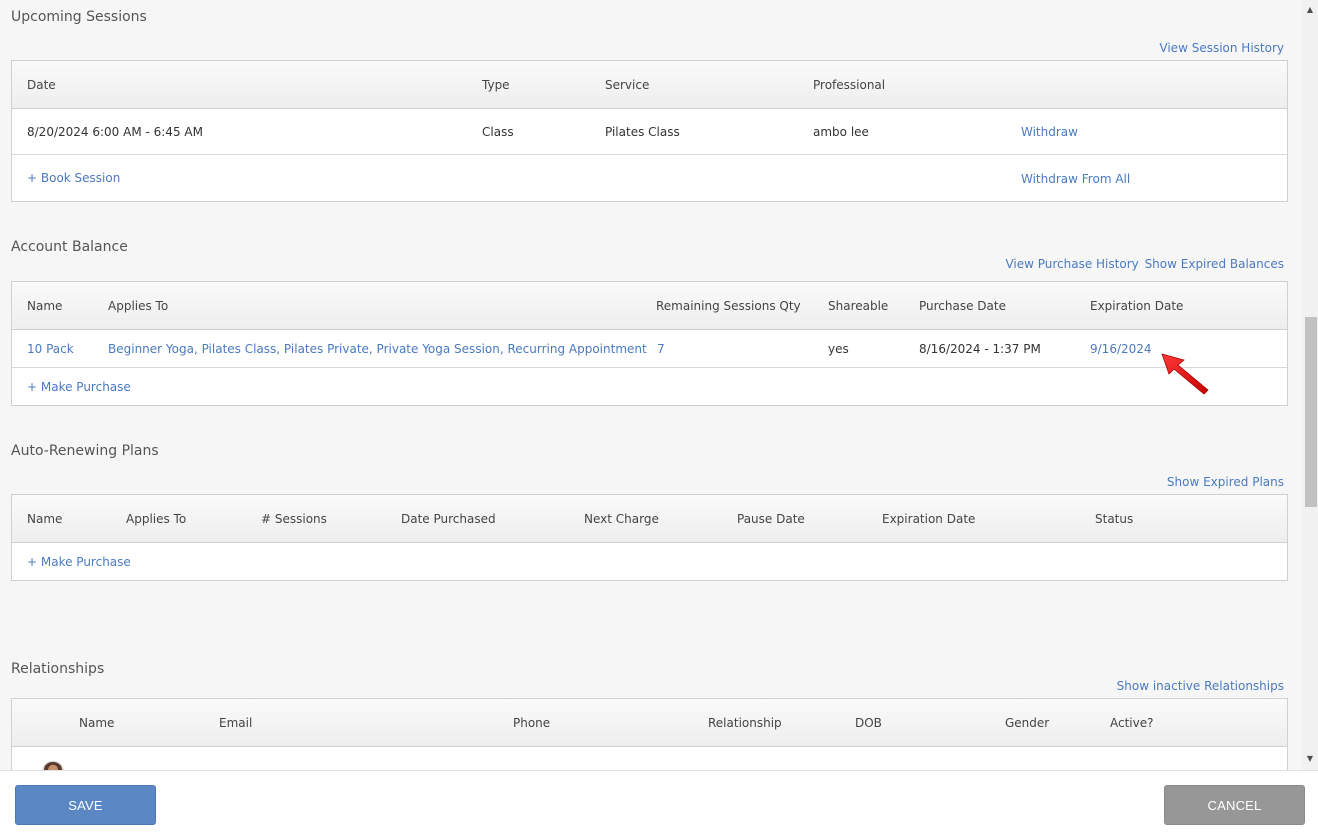 Image resolution: width=1318 pixels, height=836 pixels. Describe the element at coordinates (1221, 48) in the screenshot. I see `view-session-history-link: View Session History` at that location.